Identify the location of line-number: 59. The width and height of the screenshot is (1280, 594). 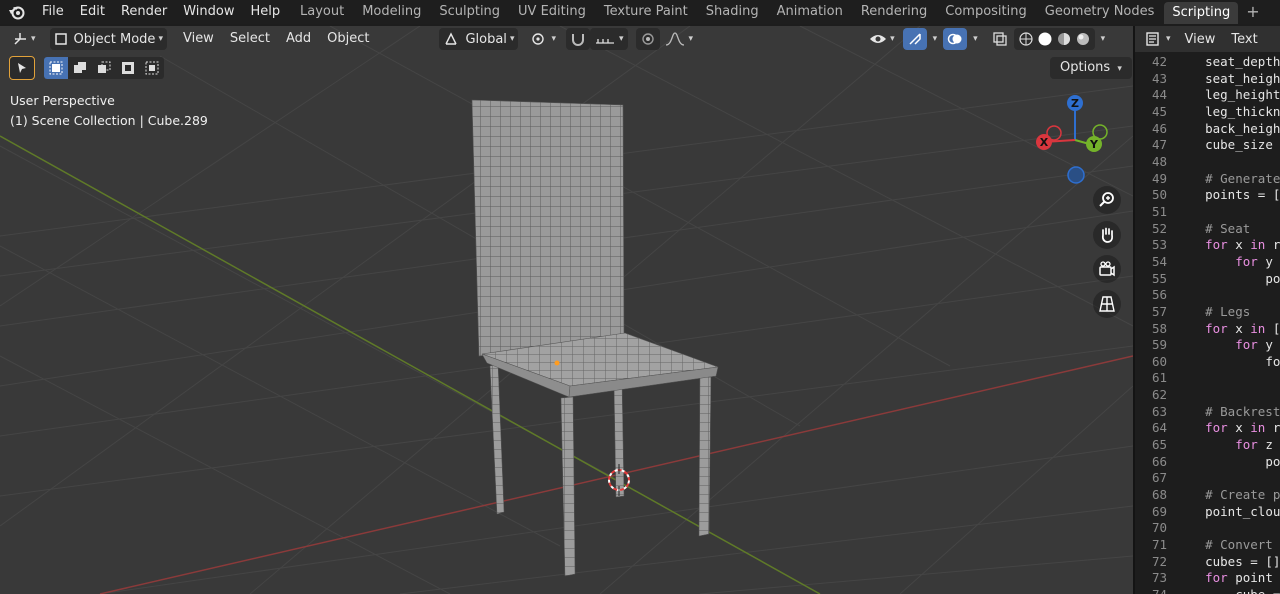
(1159, 345).